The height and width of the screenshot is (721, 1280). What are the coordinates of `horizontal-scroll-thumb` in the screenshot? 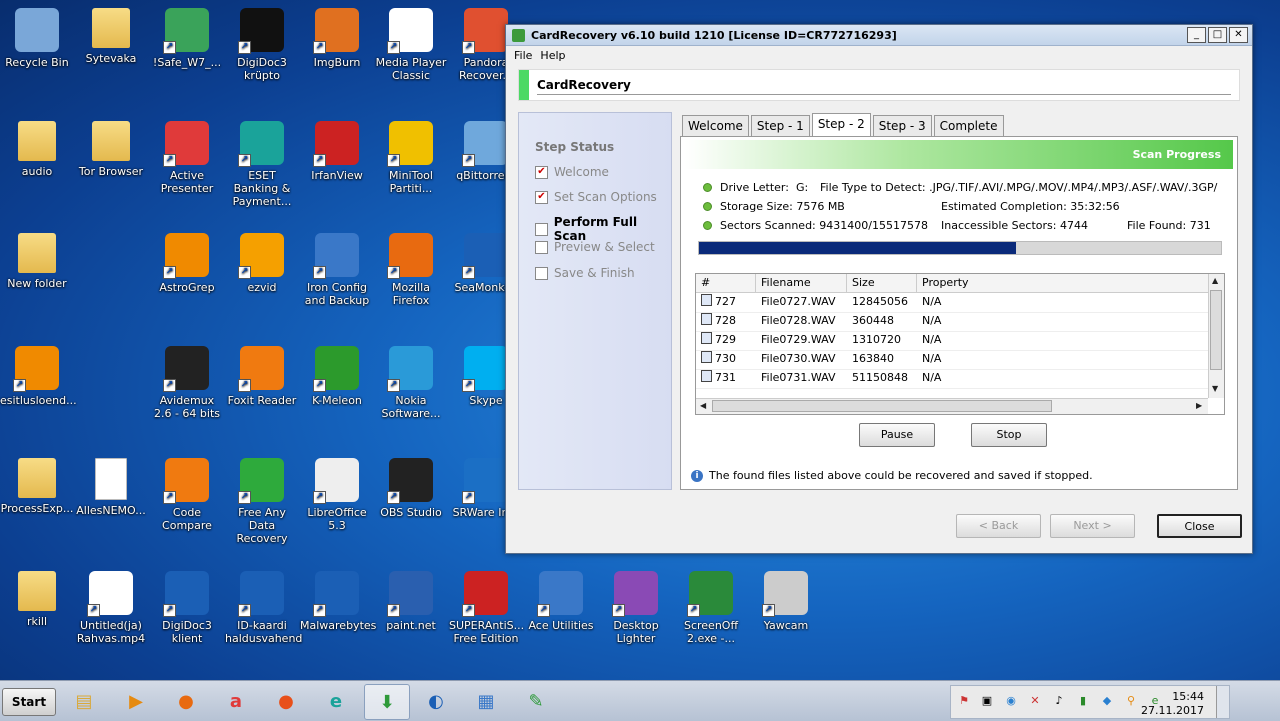 It's located at (882, 406).